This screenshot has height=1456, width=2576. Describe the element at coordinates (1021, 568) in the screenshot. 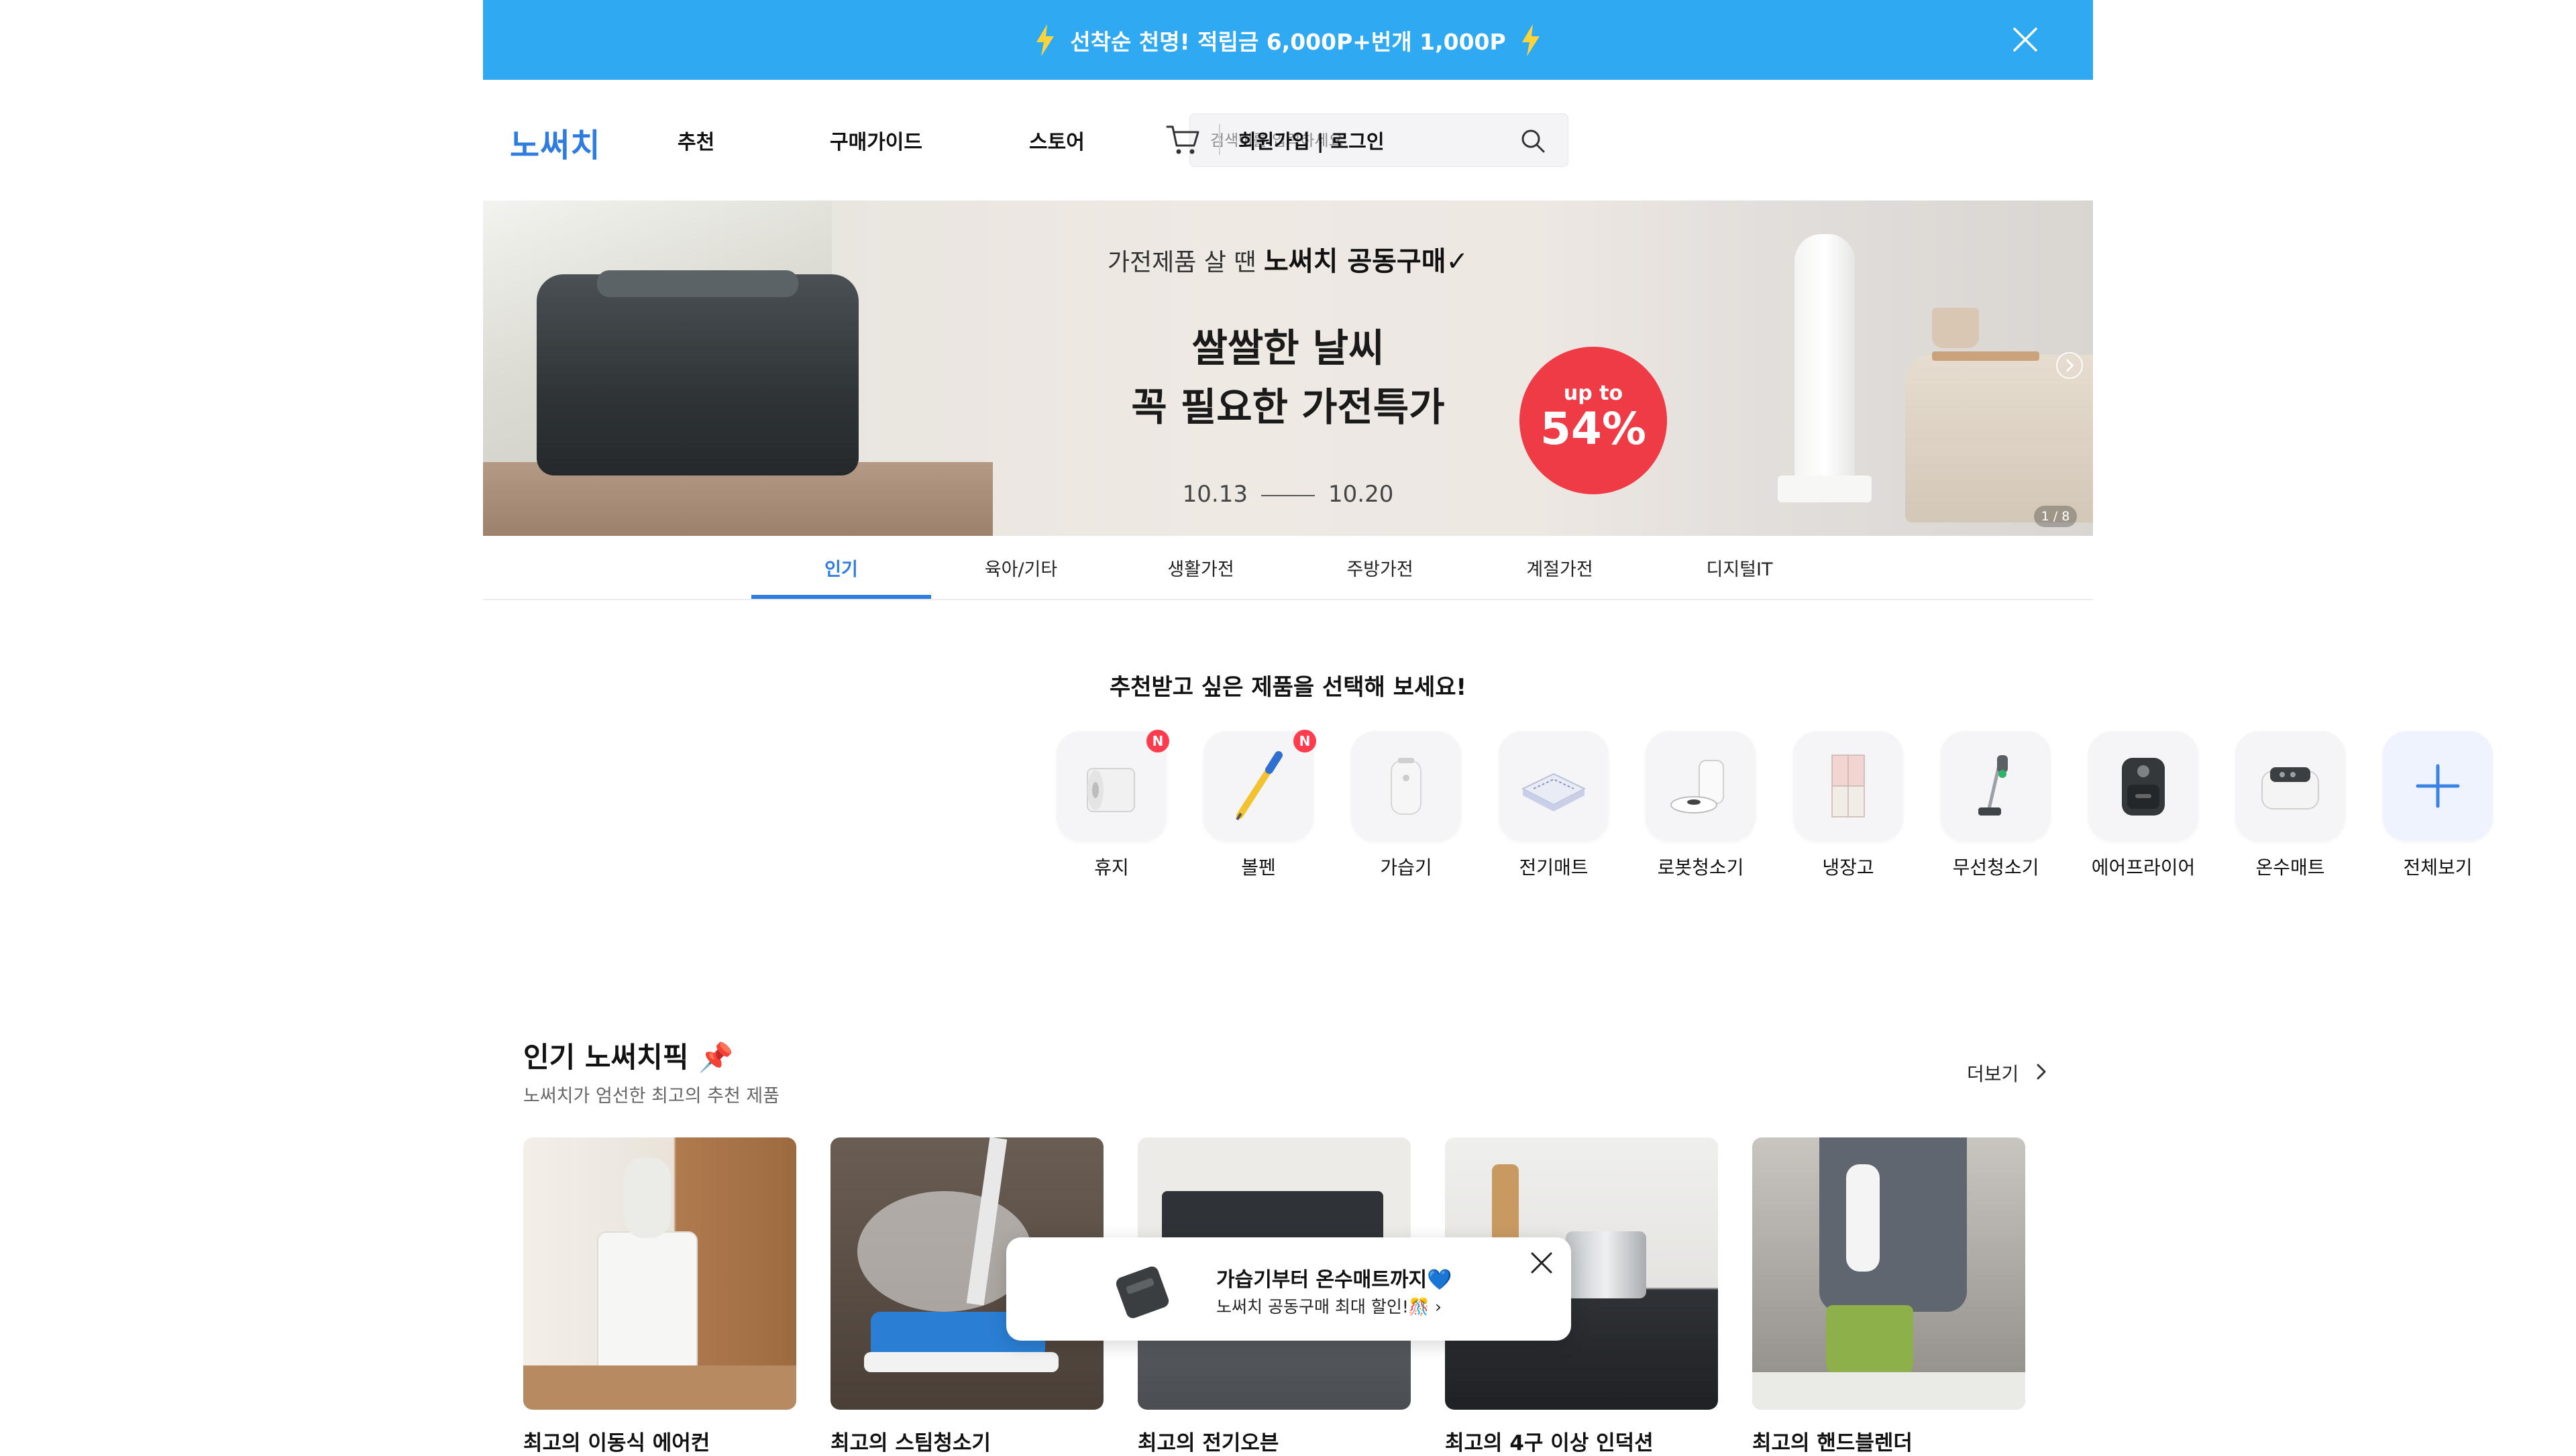

I see `tab-kids-etc: 육아/기타` at that location.